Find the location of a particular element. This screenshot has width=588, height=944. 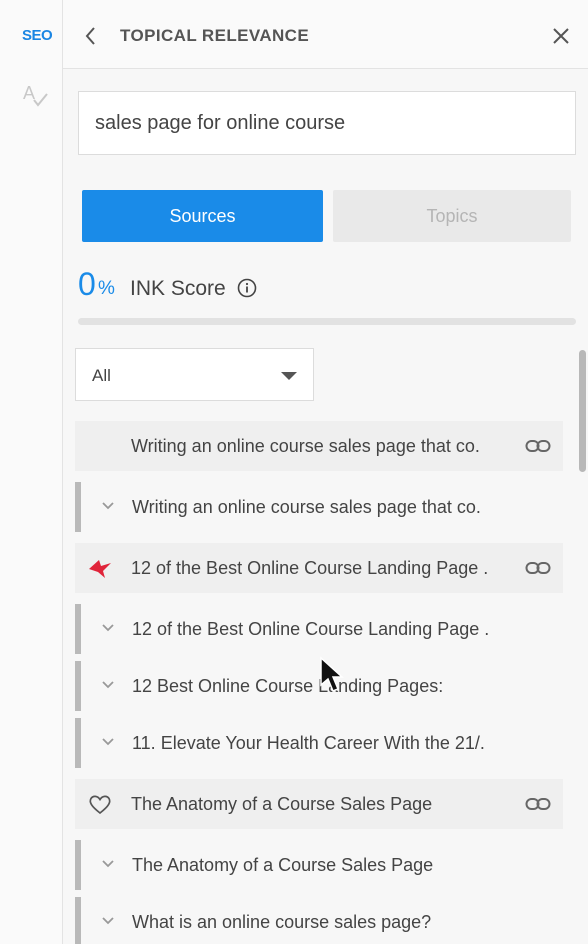

heading-row: What is an online course sales page? is located at coordinates (319, 920).